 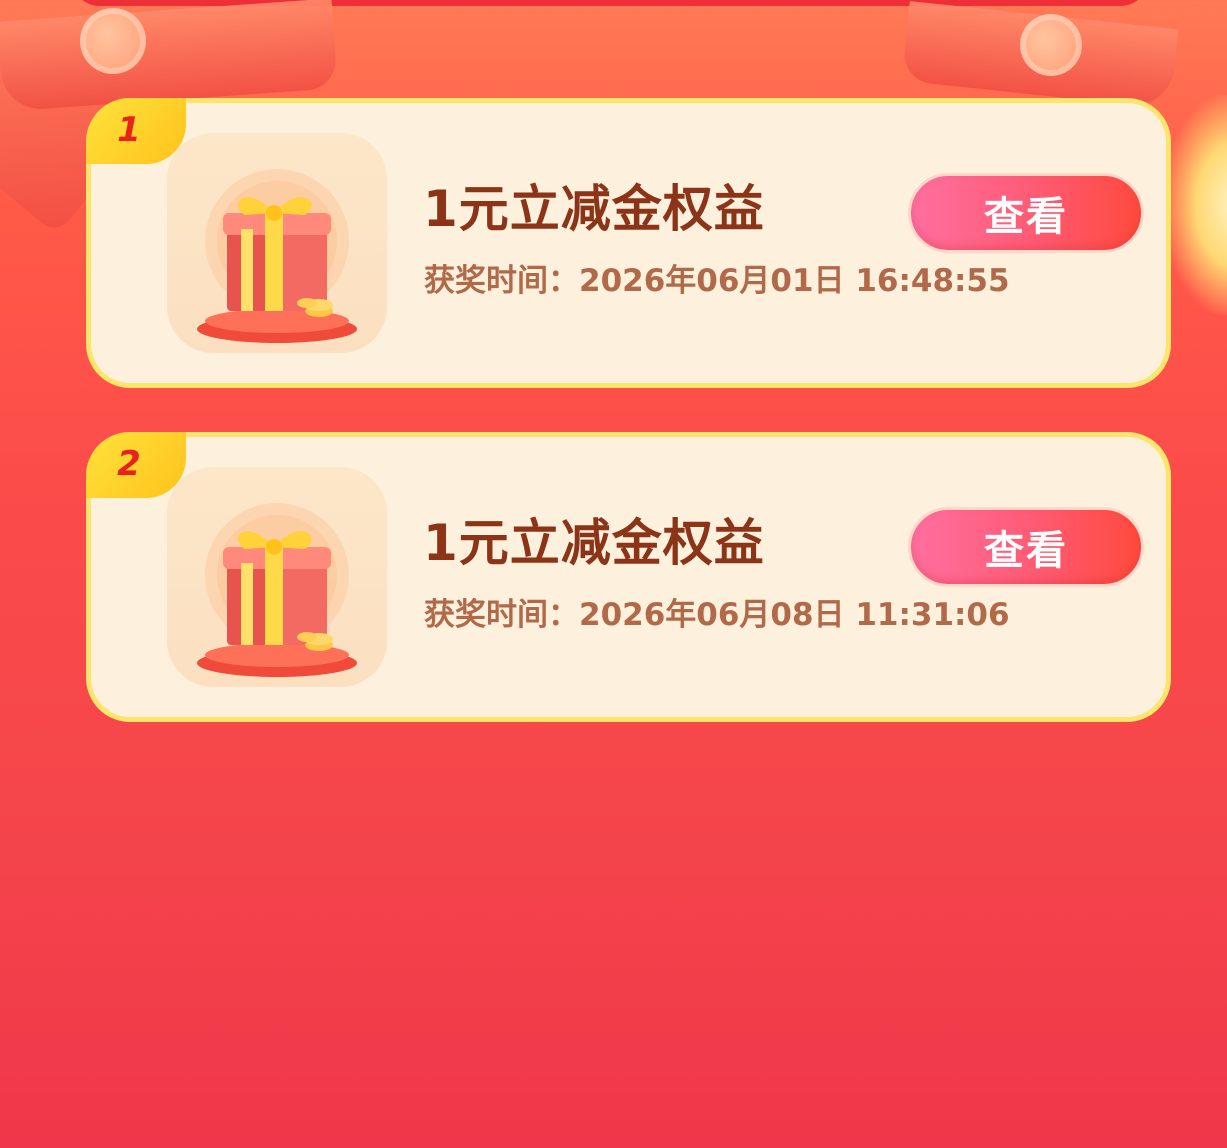 I want to click on top-banner-edge, so click(x=610, y=3).